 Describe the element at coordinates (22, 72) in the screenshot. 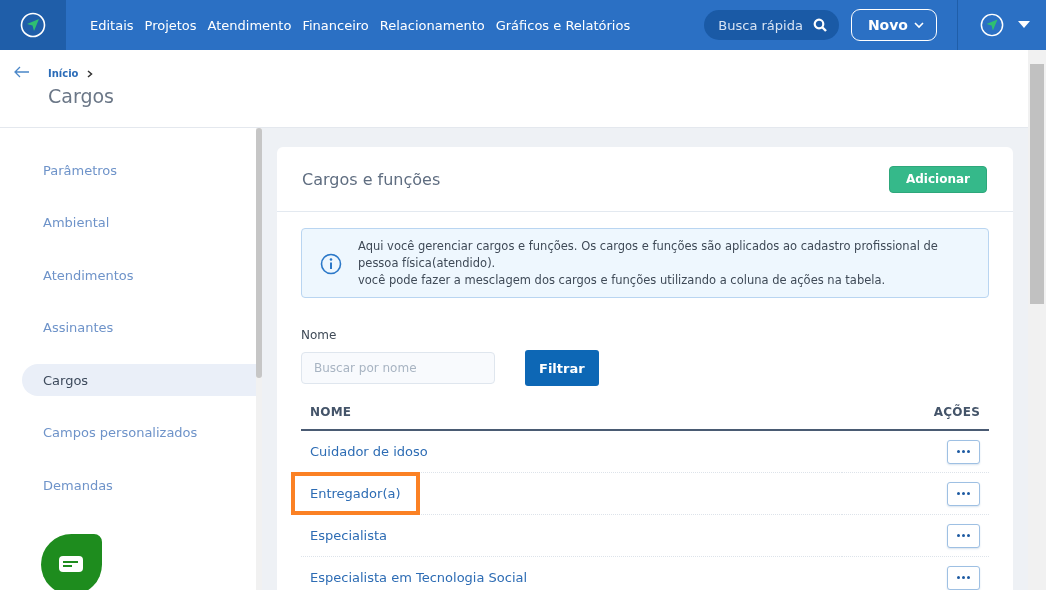

I see `back-arrow-icon` at that location.